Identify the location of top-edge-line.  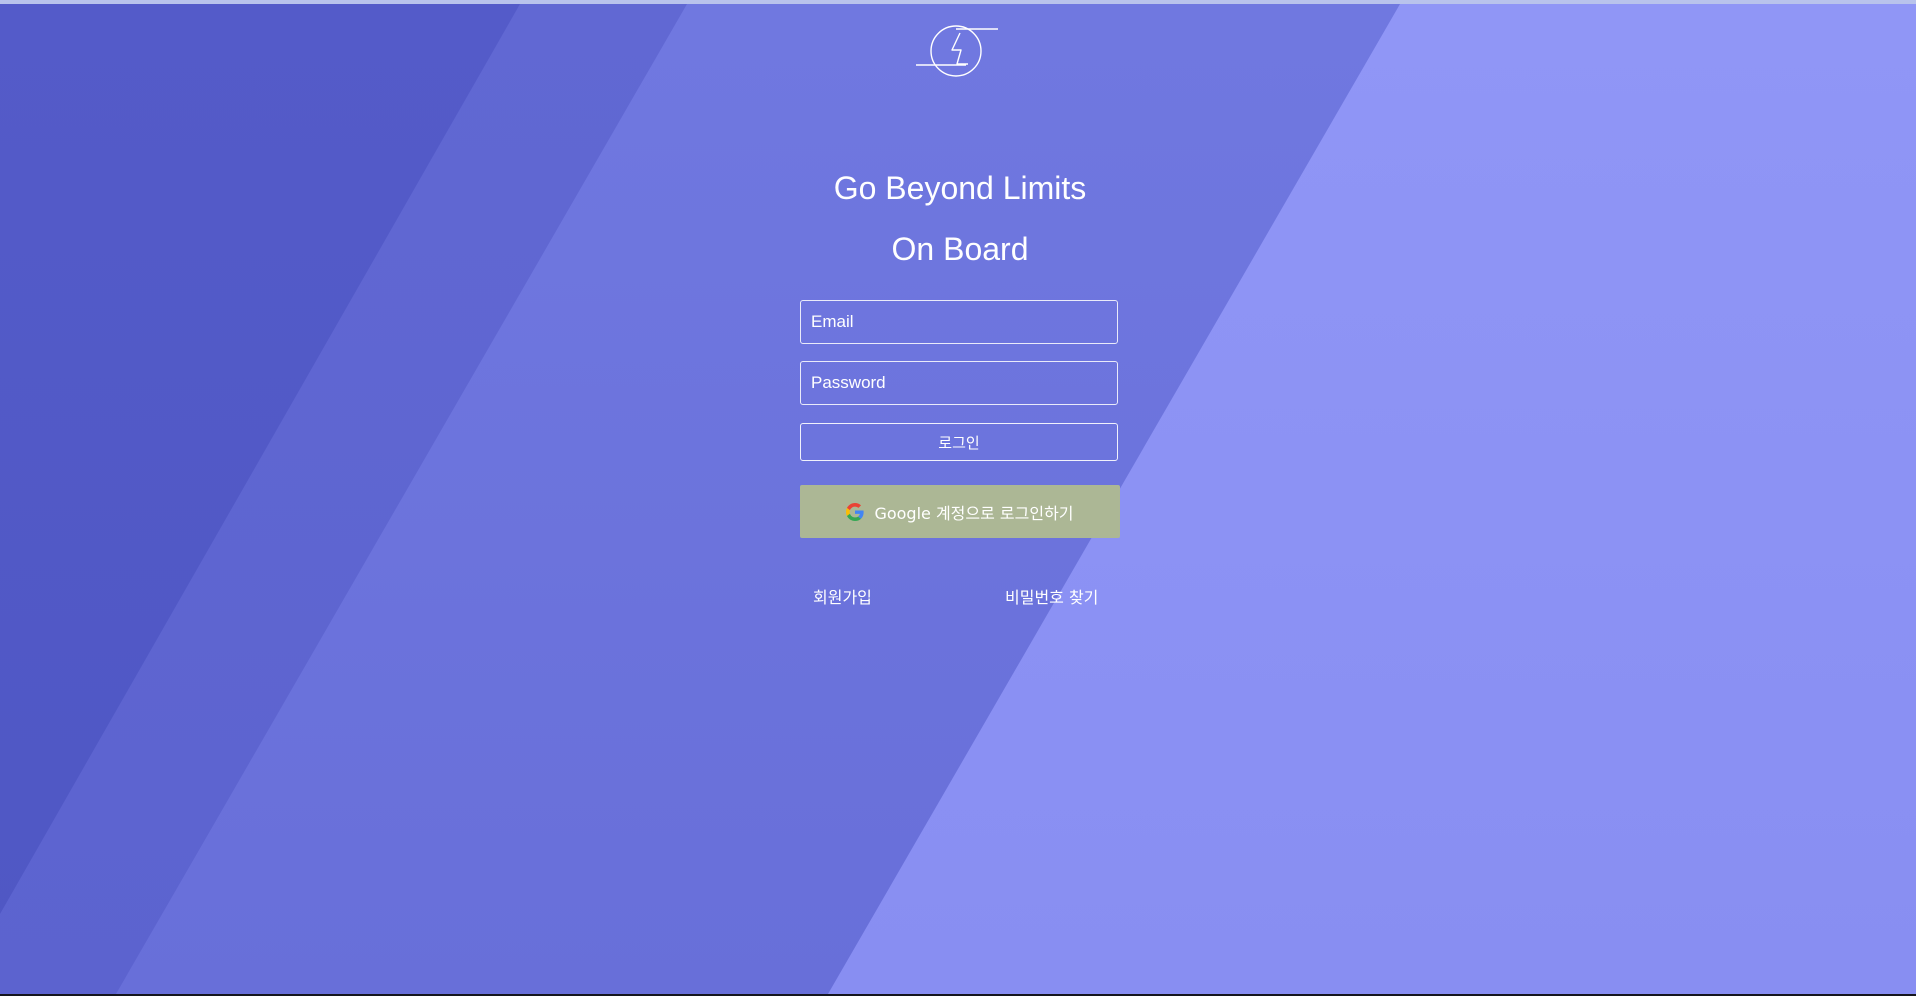
(958, 2).